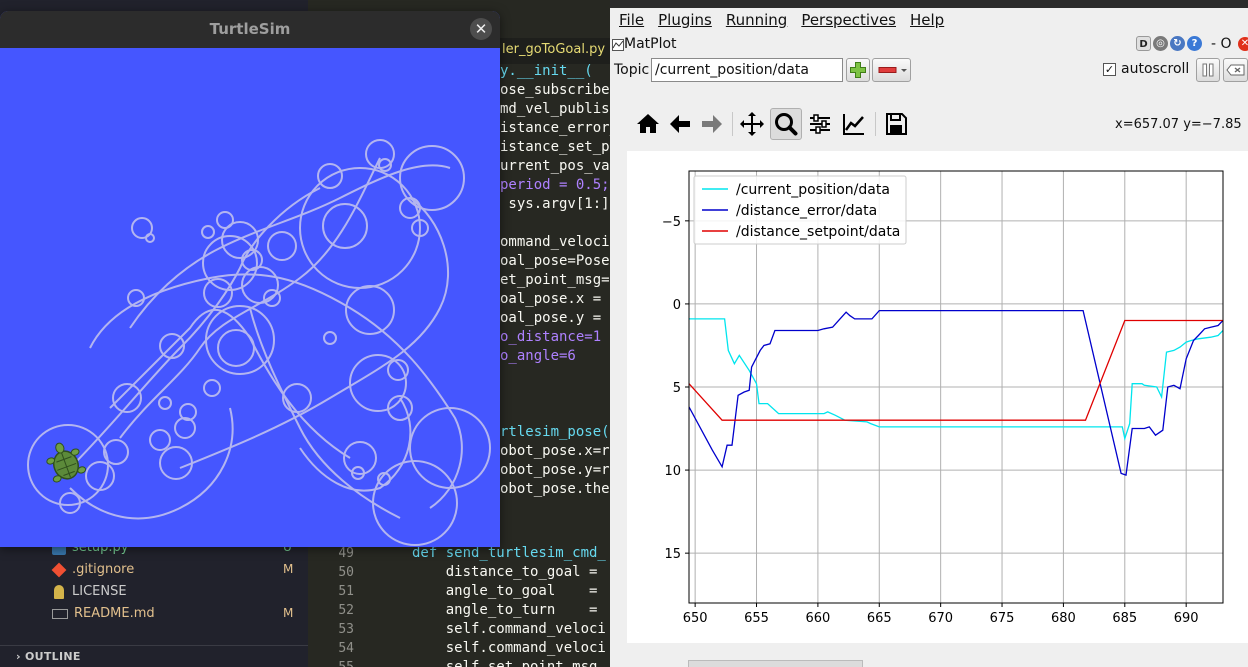 The width and height of the screenshot is (1248, 667). I want to click on clear-button, so click(1235, 70).